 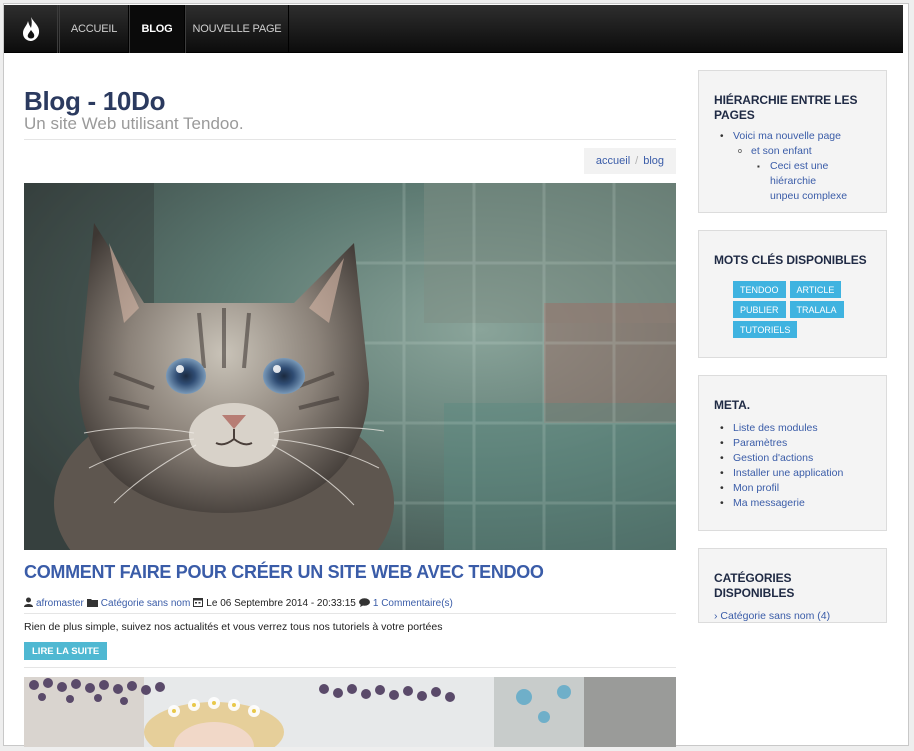 I want to click on calendar-icon, so click(x=198, y=603).